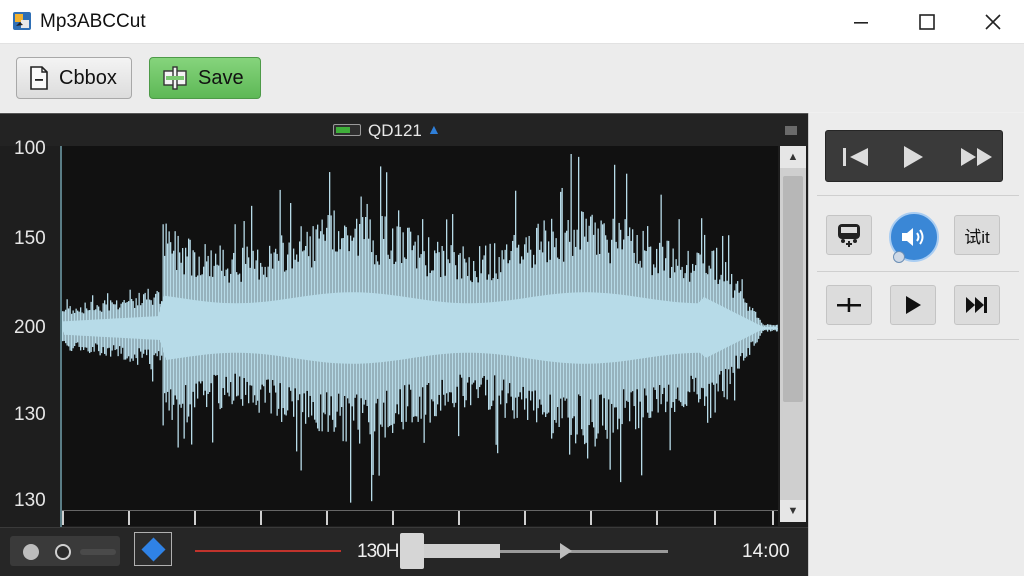 Image resolution: width=1024 pixels, height=576 pixels. What do you see at coordinates (347, 130) in the screenshot?
I see `track-badge-icon` at bounding box center [347, 130].